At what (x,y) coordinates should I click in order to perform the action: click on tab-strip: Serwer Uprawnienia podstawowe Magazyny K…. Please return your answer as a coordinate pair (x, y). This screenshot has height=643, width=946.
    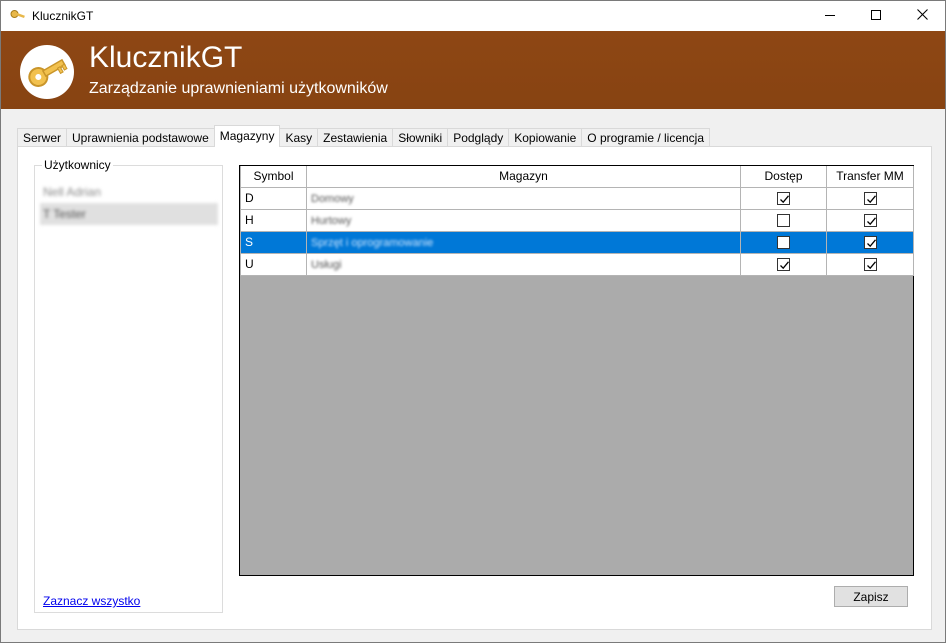
    Looking at the image, I should click on (364, 136).